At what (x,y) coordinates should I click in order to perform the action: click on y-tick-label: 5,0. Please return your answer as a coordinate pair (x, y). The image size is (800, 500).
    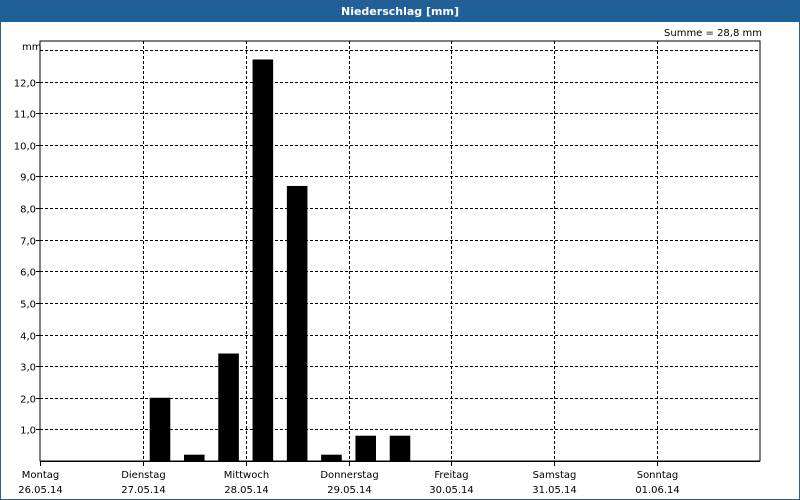
    Looking at the image, I should click on (28, 305).